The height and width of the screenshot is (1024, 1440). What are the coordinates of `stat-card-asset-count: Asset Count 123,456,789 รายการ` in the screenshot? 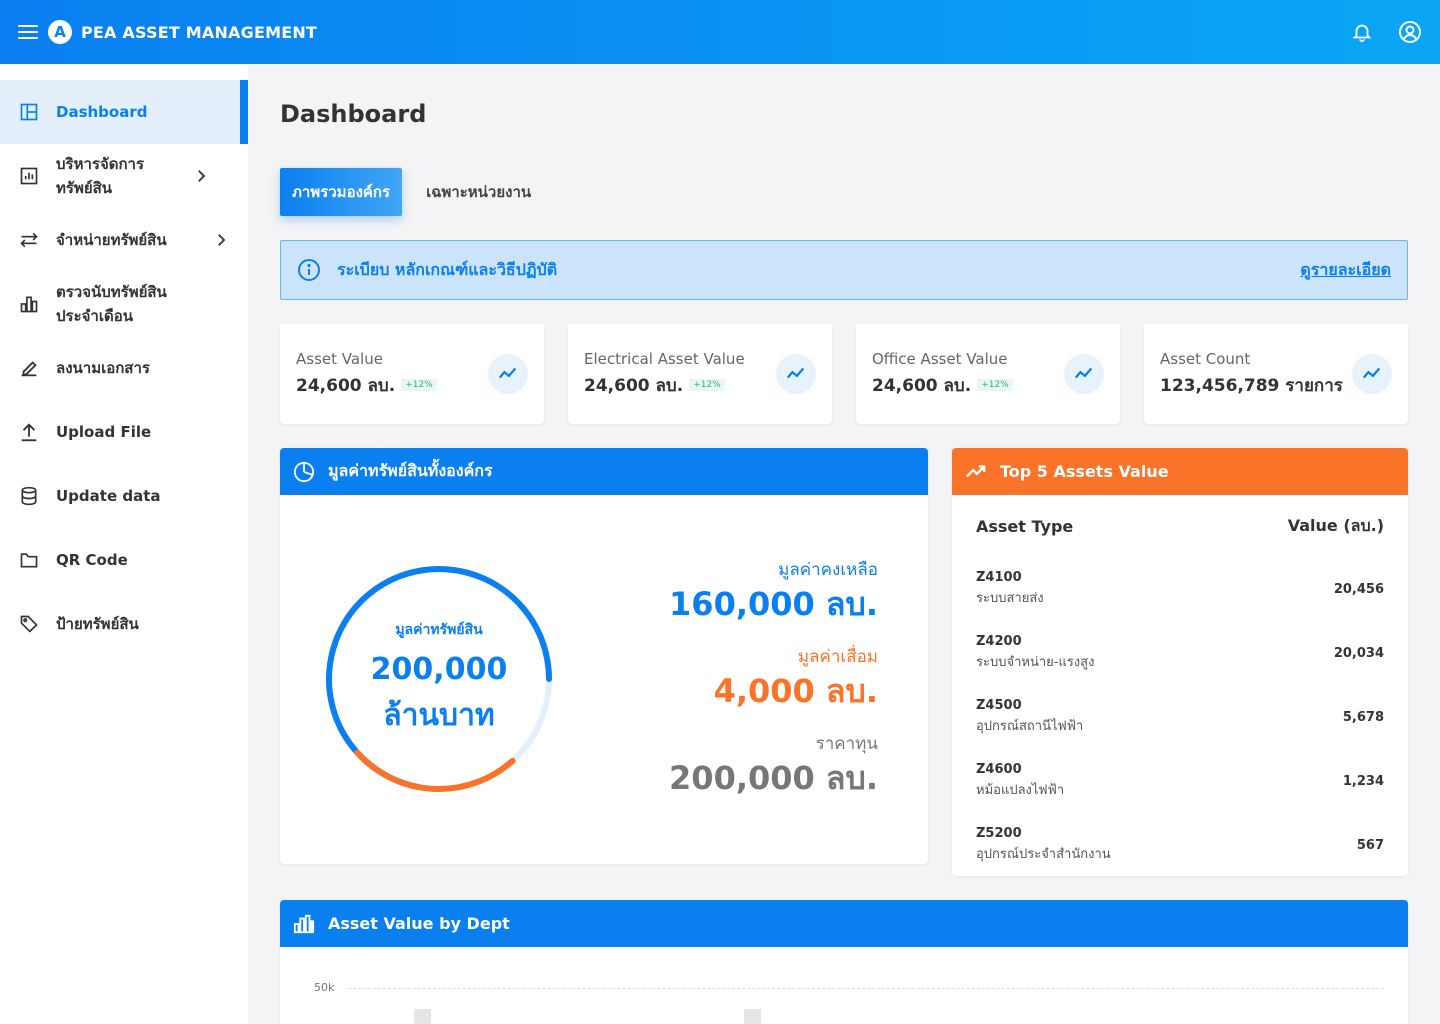 It's located at (1276, 374).